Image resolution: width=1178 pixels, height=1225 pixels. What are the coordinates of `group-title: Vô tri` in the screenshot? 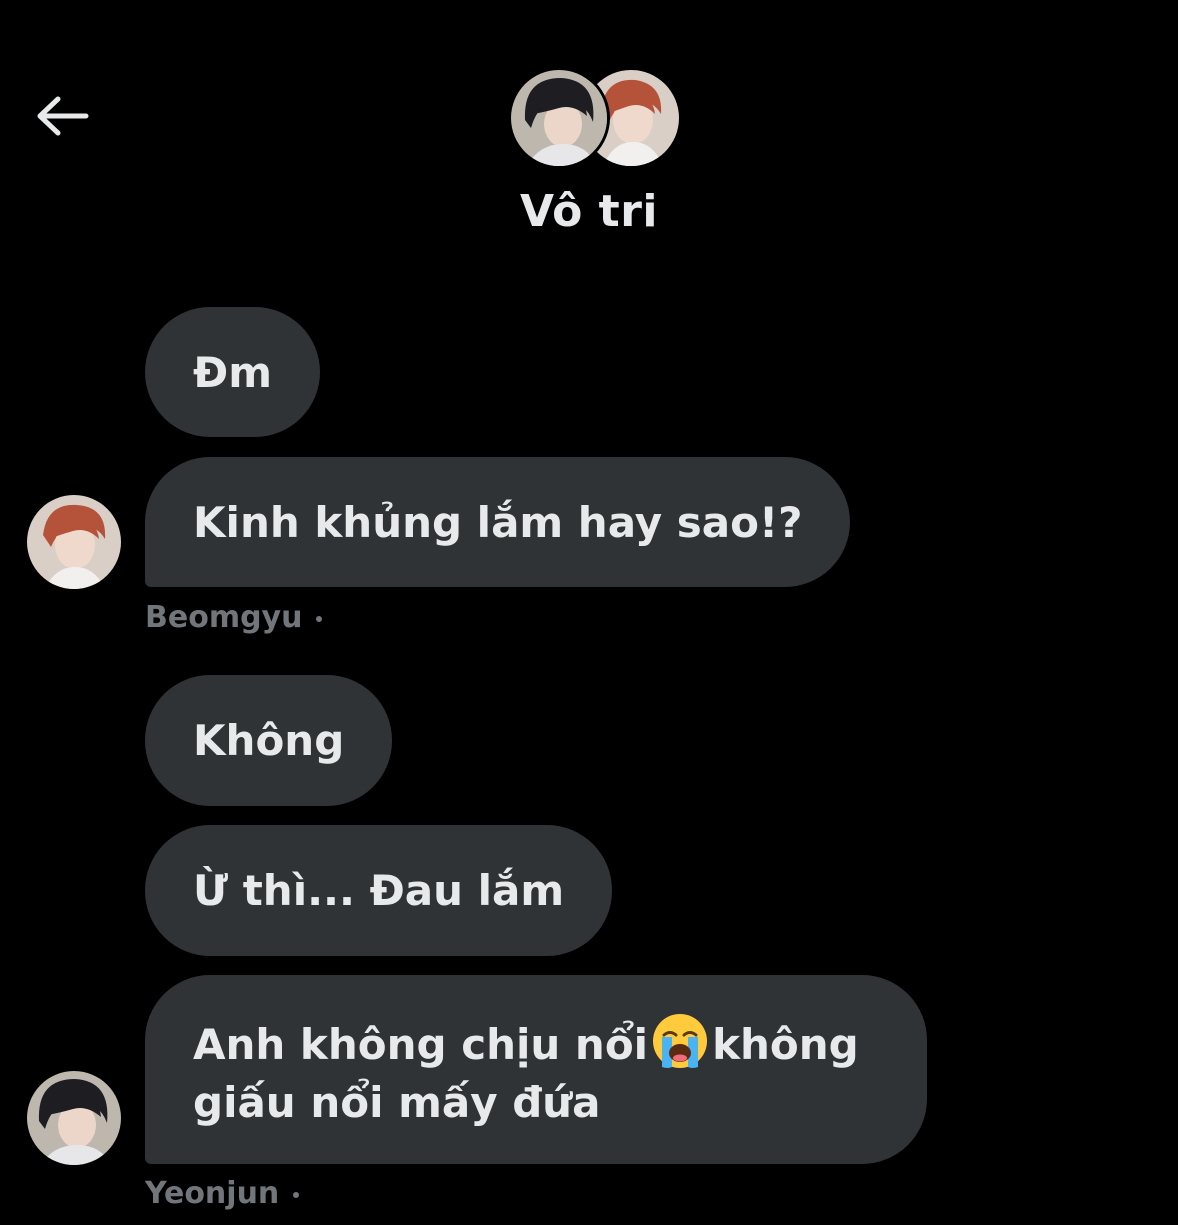 It's located at (589, 211).